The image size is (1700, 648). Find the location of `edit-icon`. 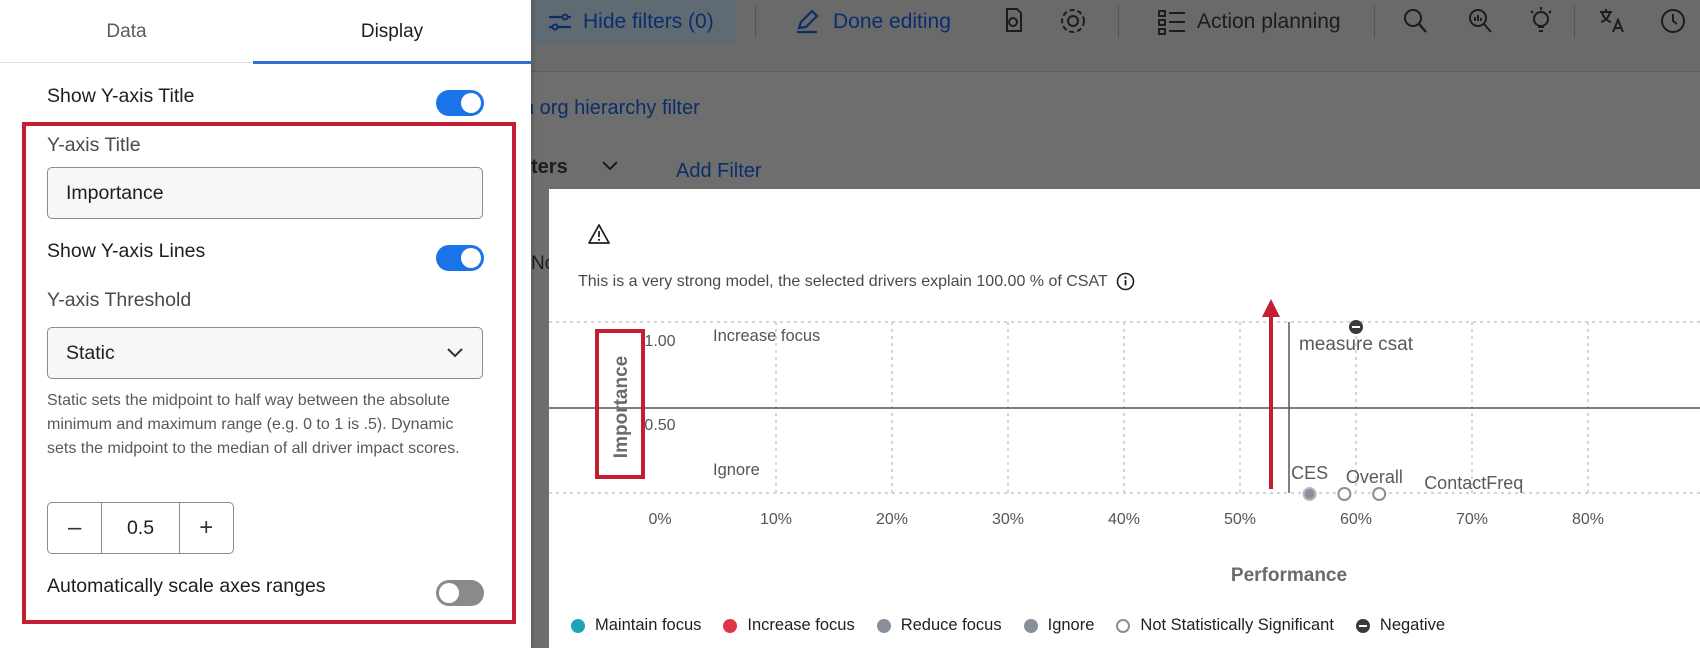

edit-icon is located at coordinates (808, 21).